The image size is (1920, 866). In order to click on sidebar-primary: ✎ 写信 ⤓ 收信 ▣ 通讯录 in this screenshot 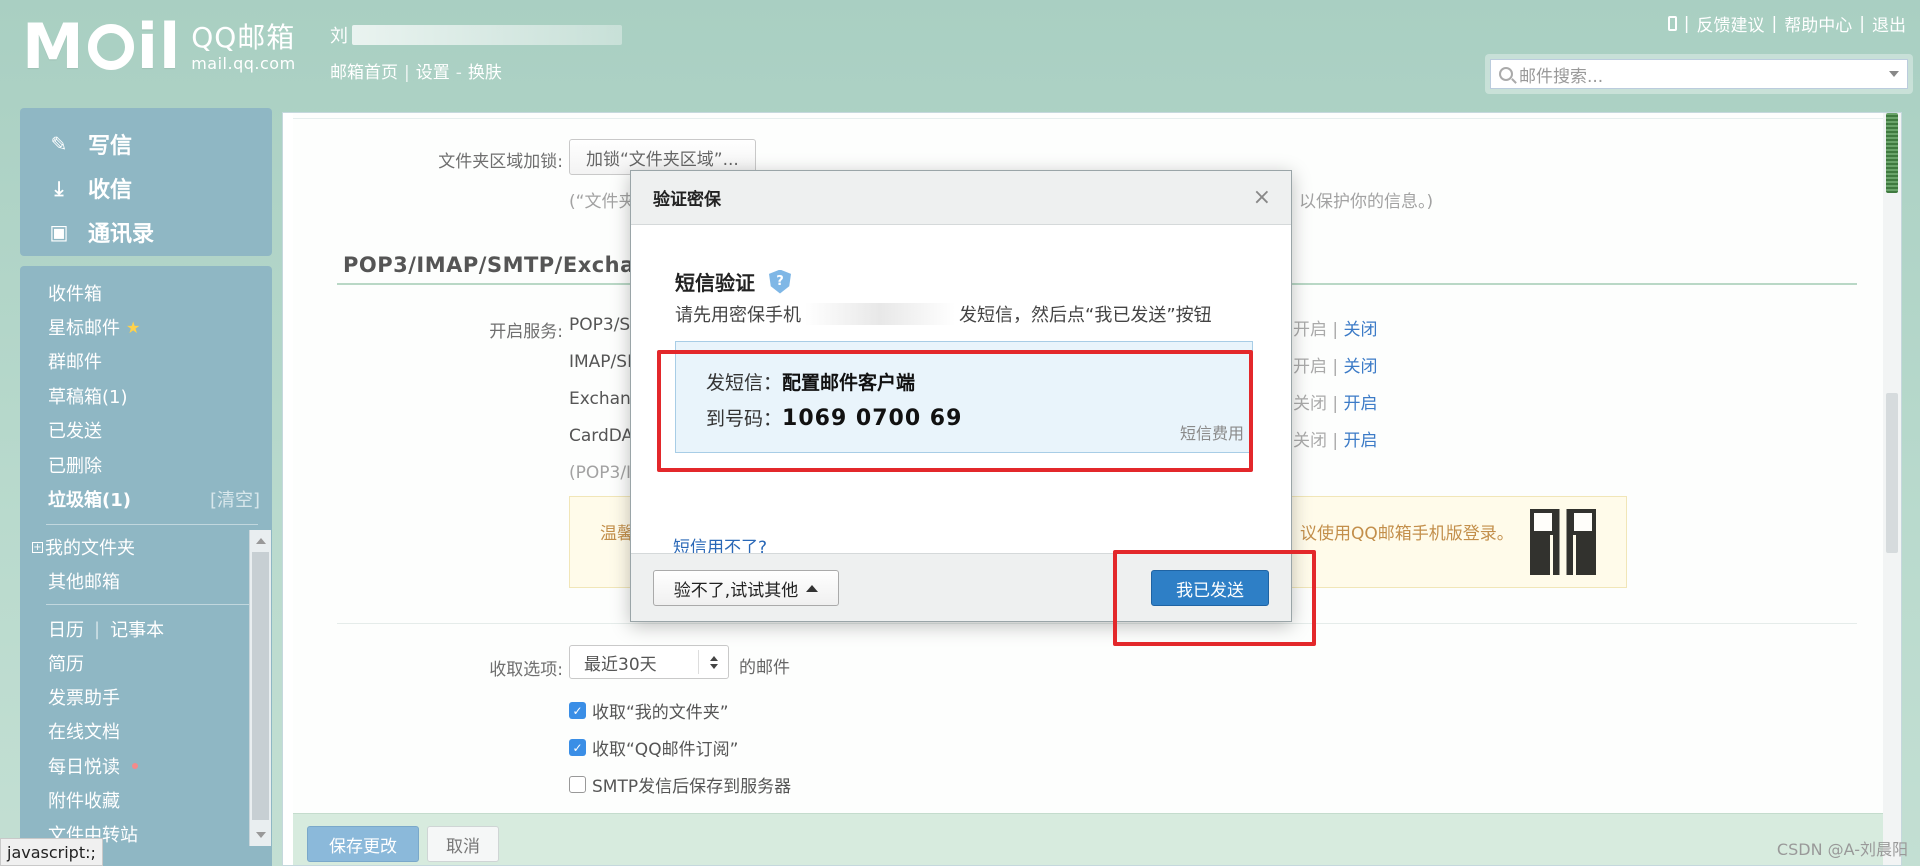, I will do `click(146, 182)`.